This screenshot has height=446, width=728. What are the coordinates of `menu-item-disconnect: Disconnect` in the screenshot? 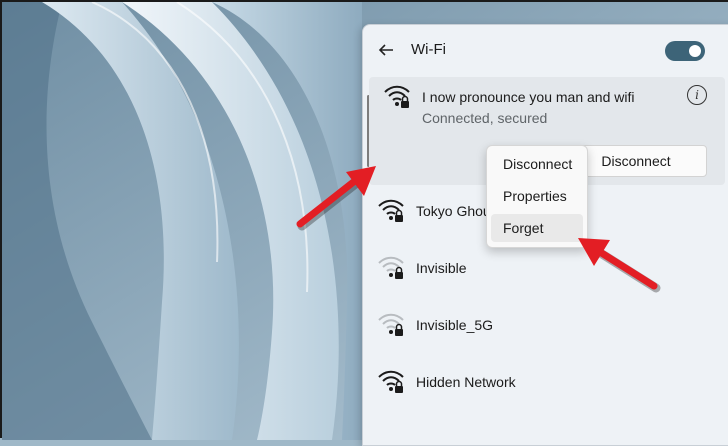 It's located at (537, 164).